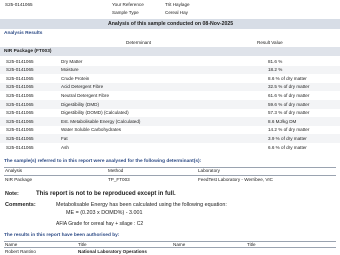 This screenshot has width=340, height=255. Describe the element at coordinates (65, 147) in the screenshot. I see `row-determinant: Ash` at that location.